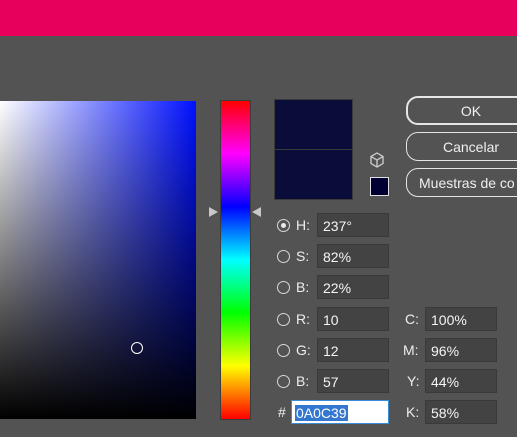 This screenshot has height=437, width=517. What do you see at coordinates (379, 186) in the screenshot?
I see `websafe-color-swatch` at bounding box center [379, 186].